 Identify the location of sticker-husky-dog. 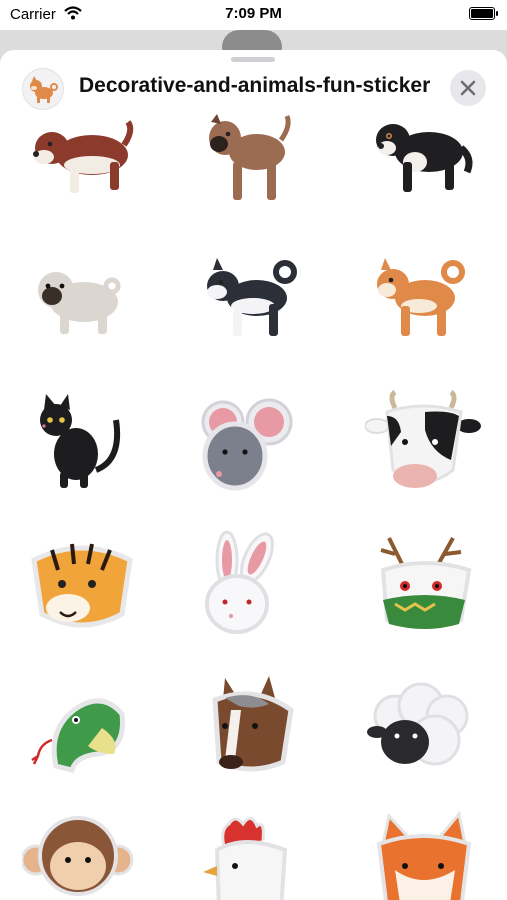
(255, 310).